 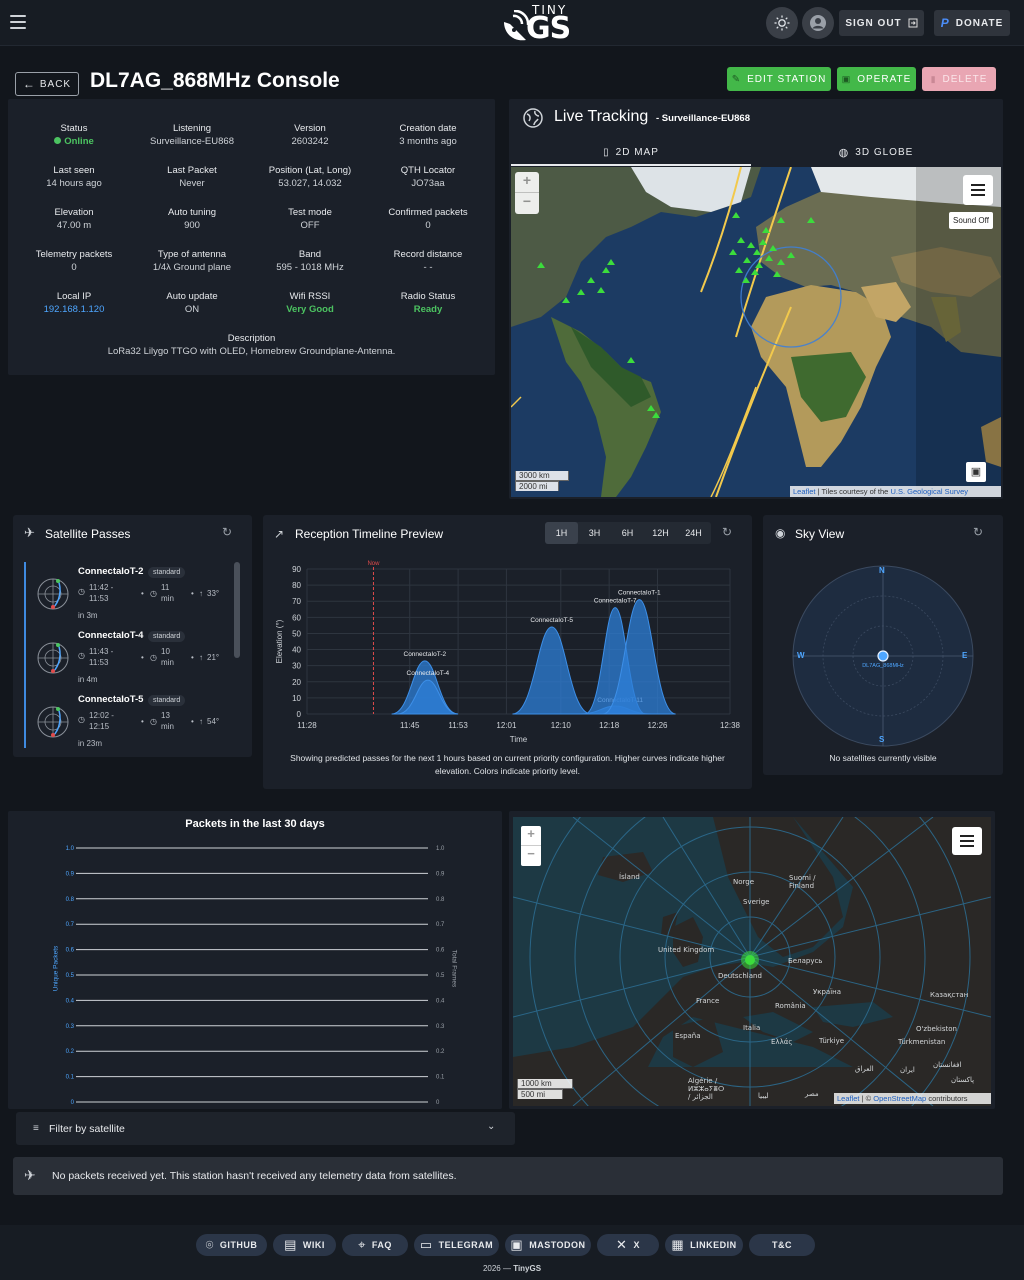 I want to click on pass-satellite-name: ConnectaIoT-4, so click(x=111, y=635).